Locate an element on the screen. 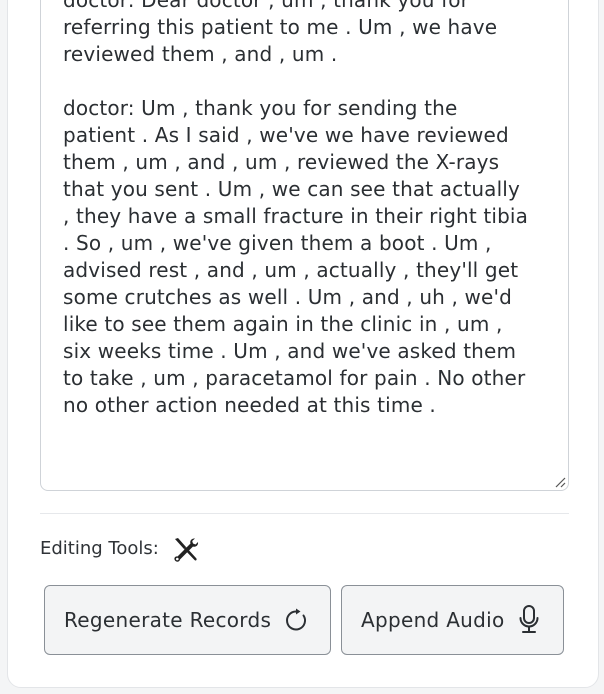 This screenshot has height=694, width=604. append-audio-button: Append Audio is located at coordinates (452, 620).